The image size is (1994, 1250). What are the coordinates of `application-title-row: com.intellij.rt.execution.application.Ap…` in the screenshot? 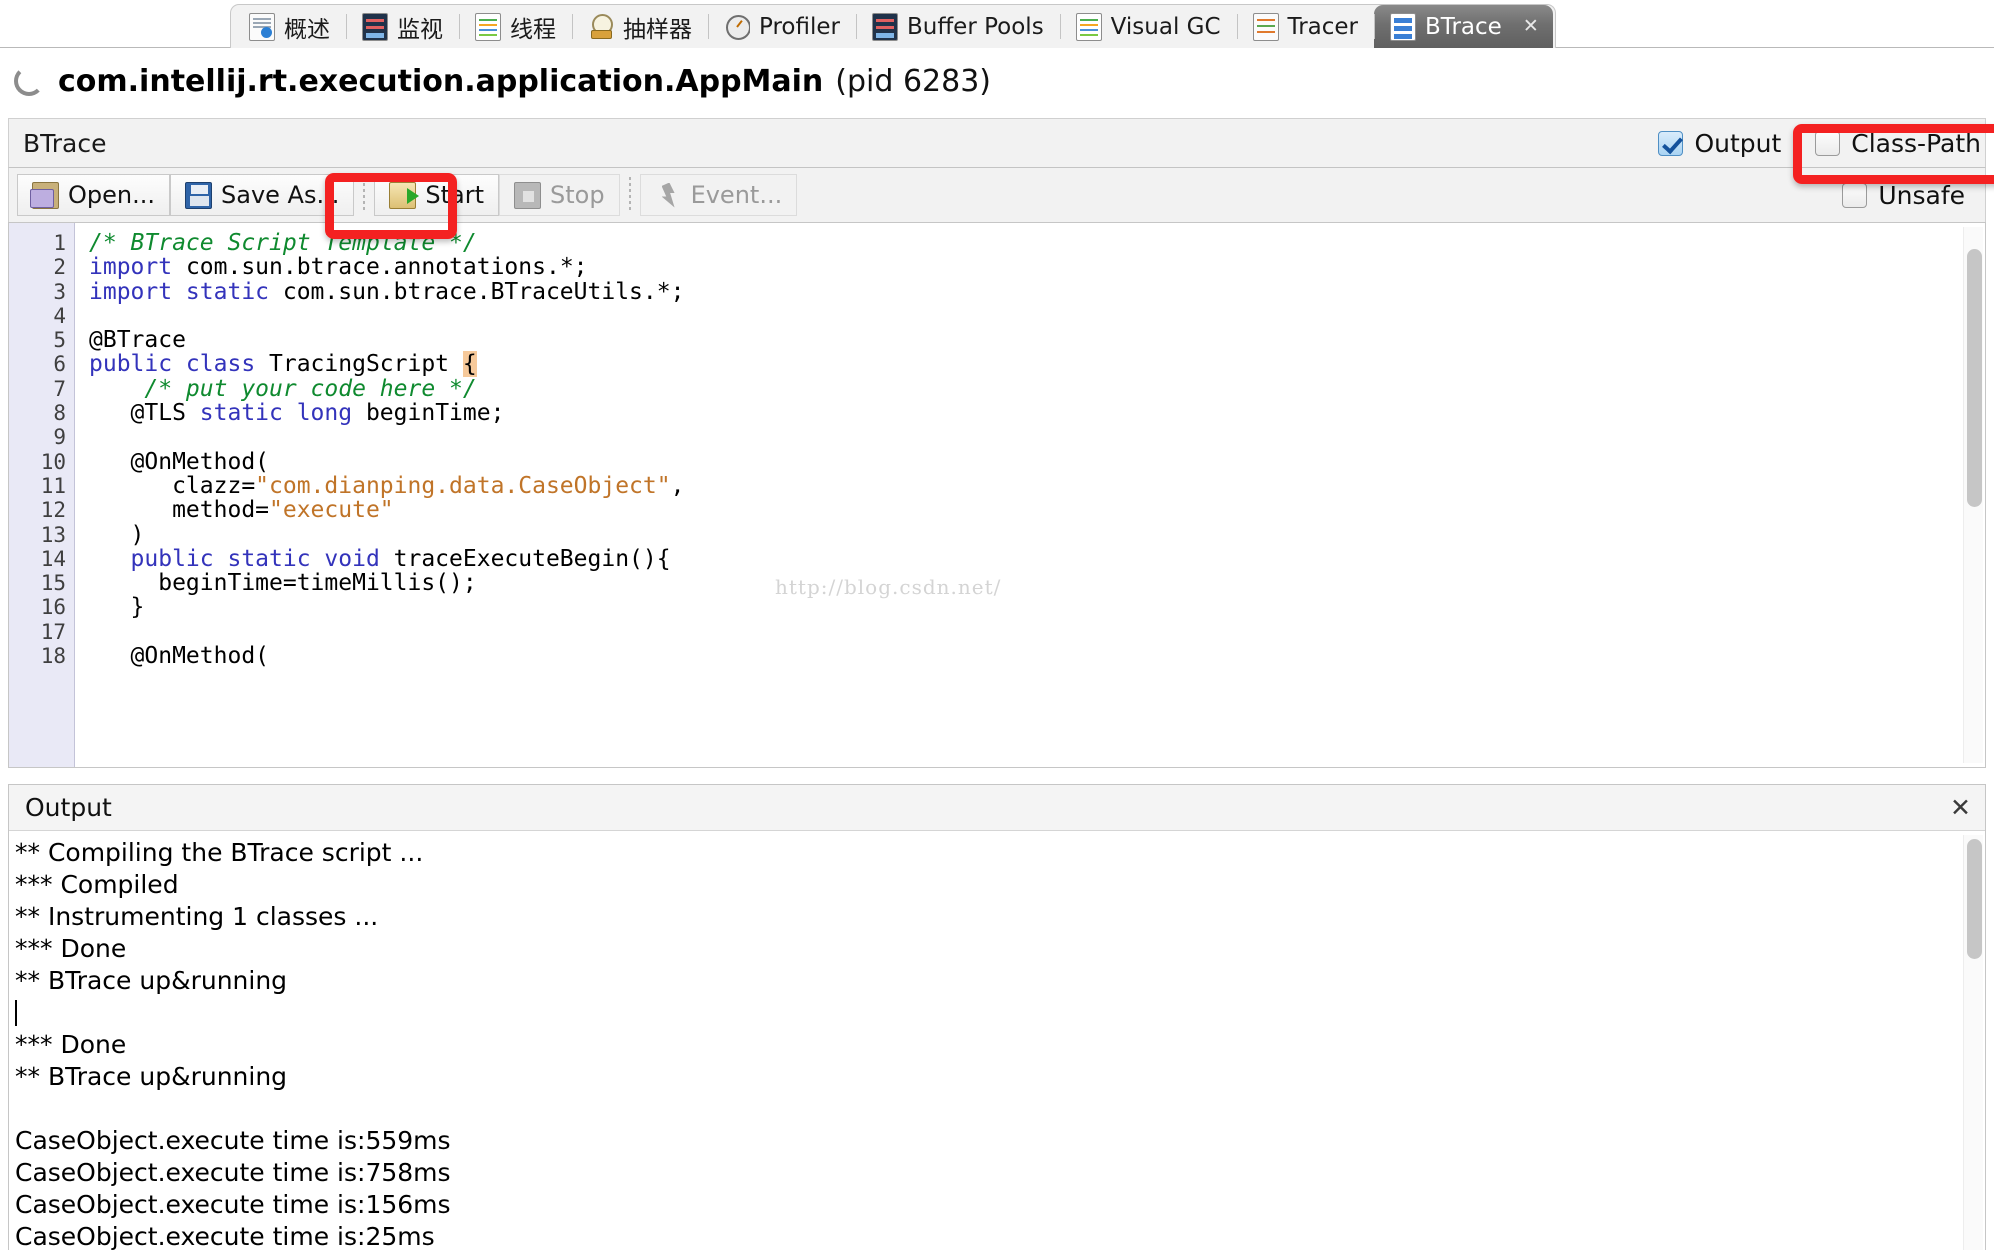 It's located at (997, 81).